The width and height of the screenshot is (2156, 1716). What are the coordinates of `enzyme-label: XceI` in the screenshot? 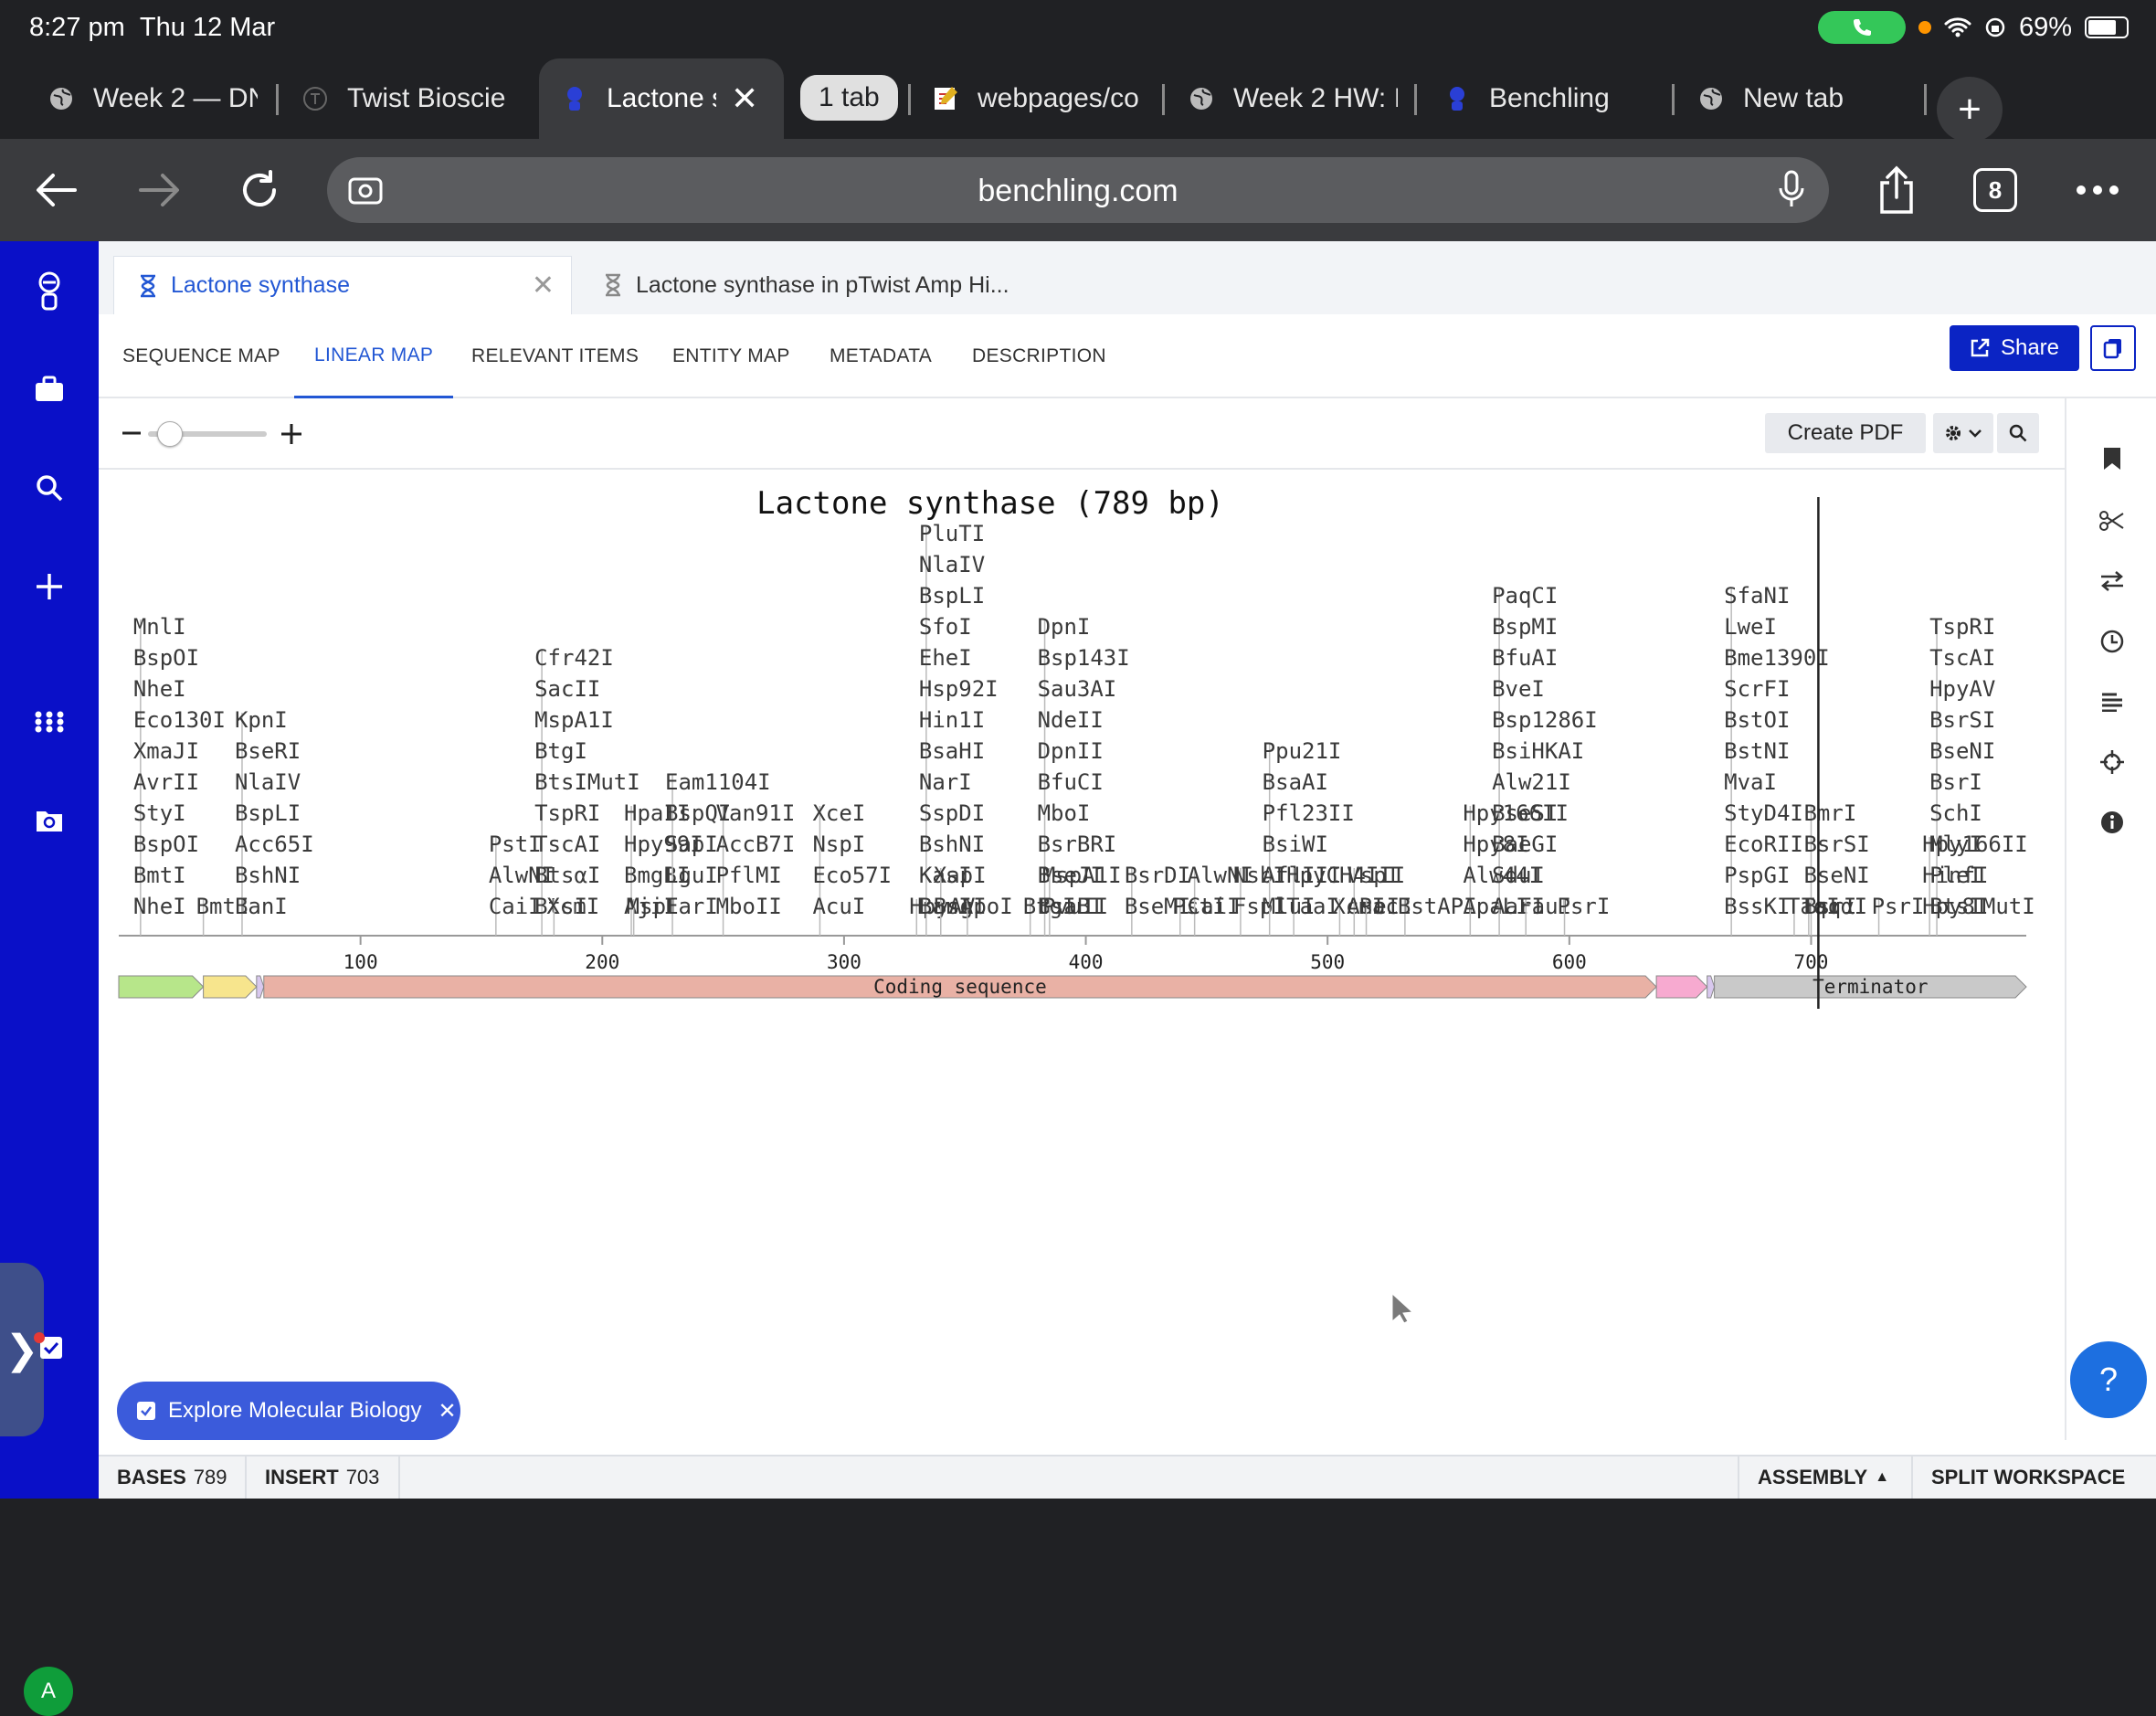 It's located at (838, 813).